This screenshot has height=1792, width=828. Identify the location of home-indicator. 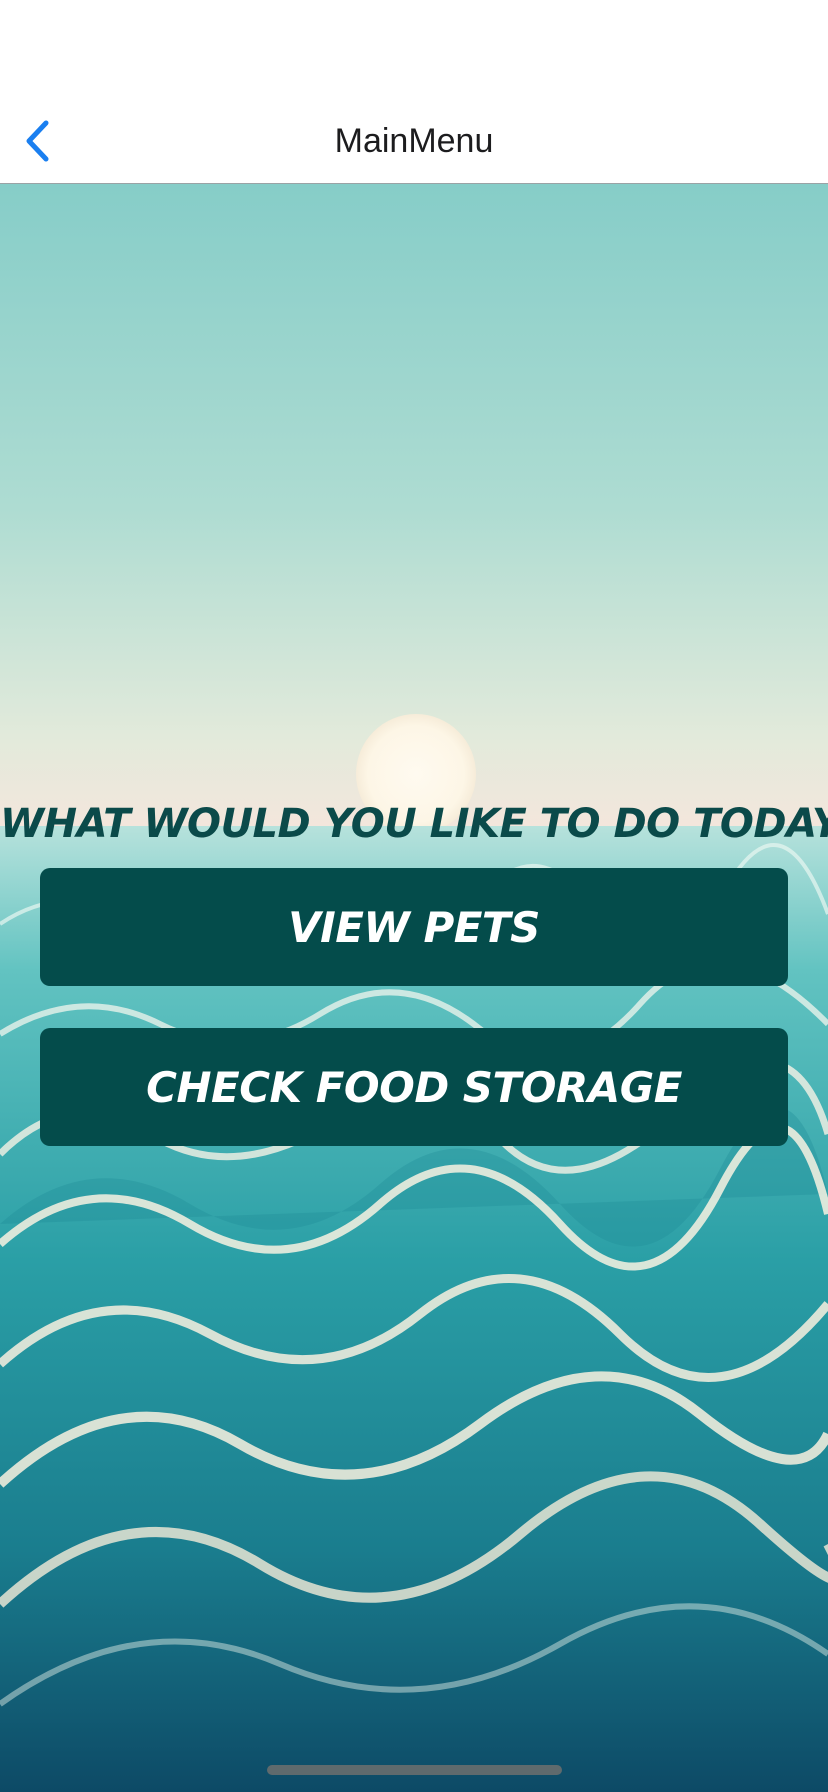
(414, 1770).